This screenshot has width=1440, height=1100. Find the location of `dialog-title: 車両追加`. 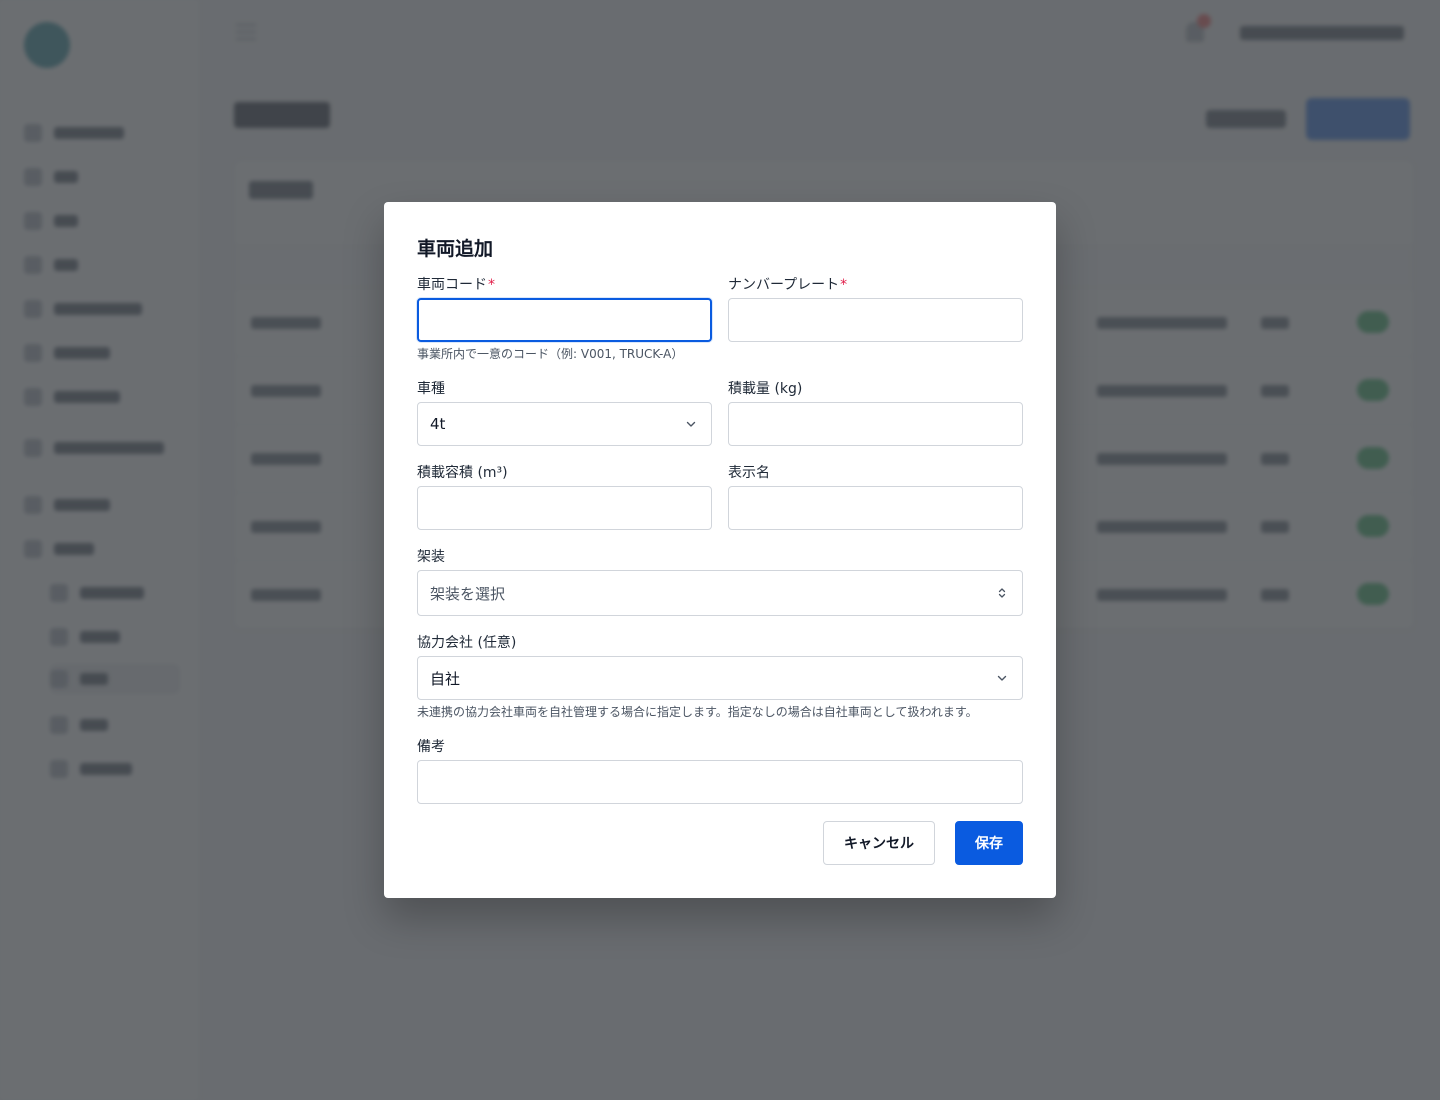

dialog-title: 車両追加 is located at coordinates (455, 249).